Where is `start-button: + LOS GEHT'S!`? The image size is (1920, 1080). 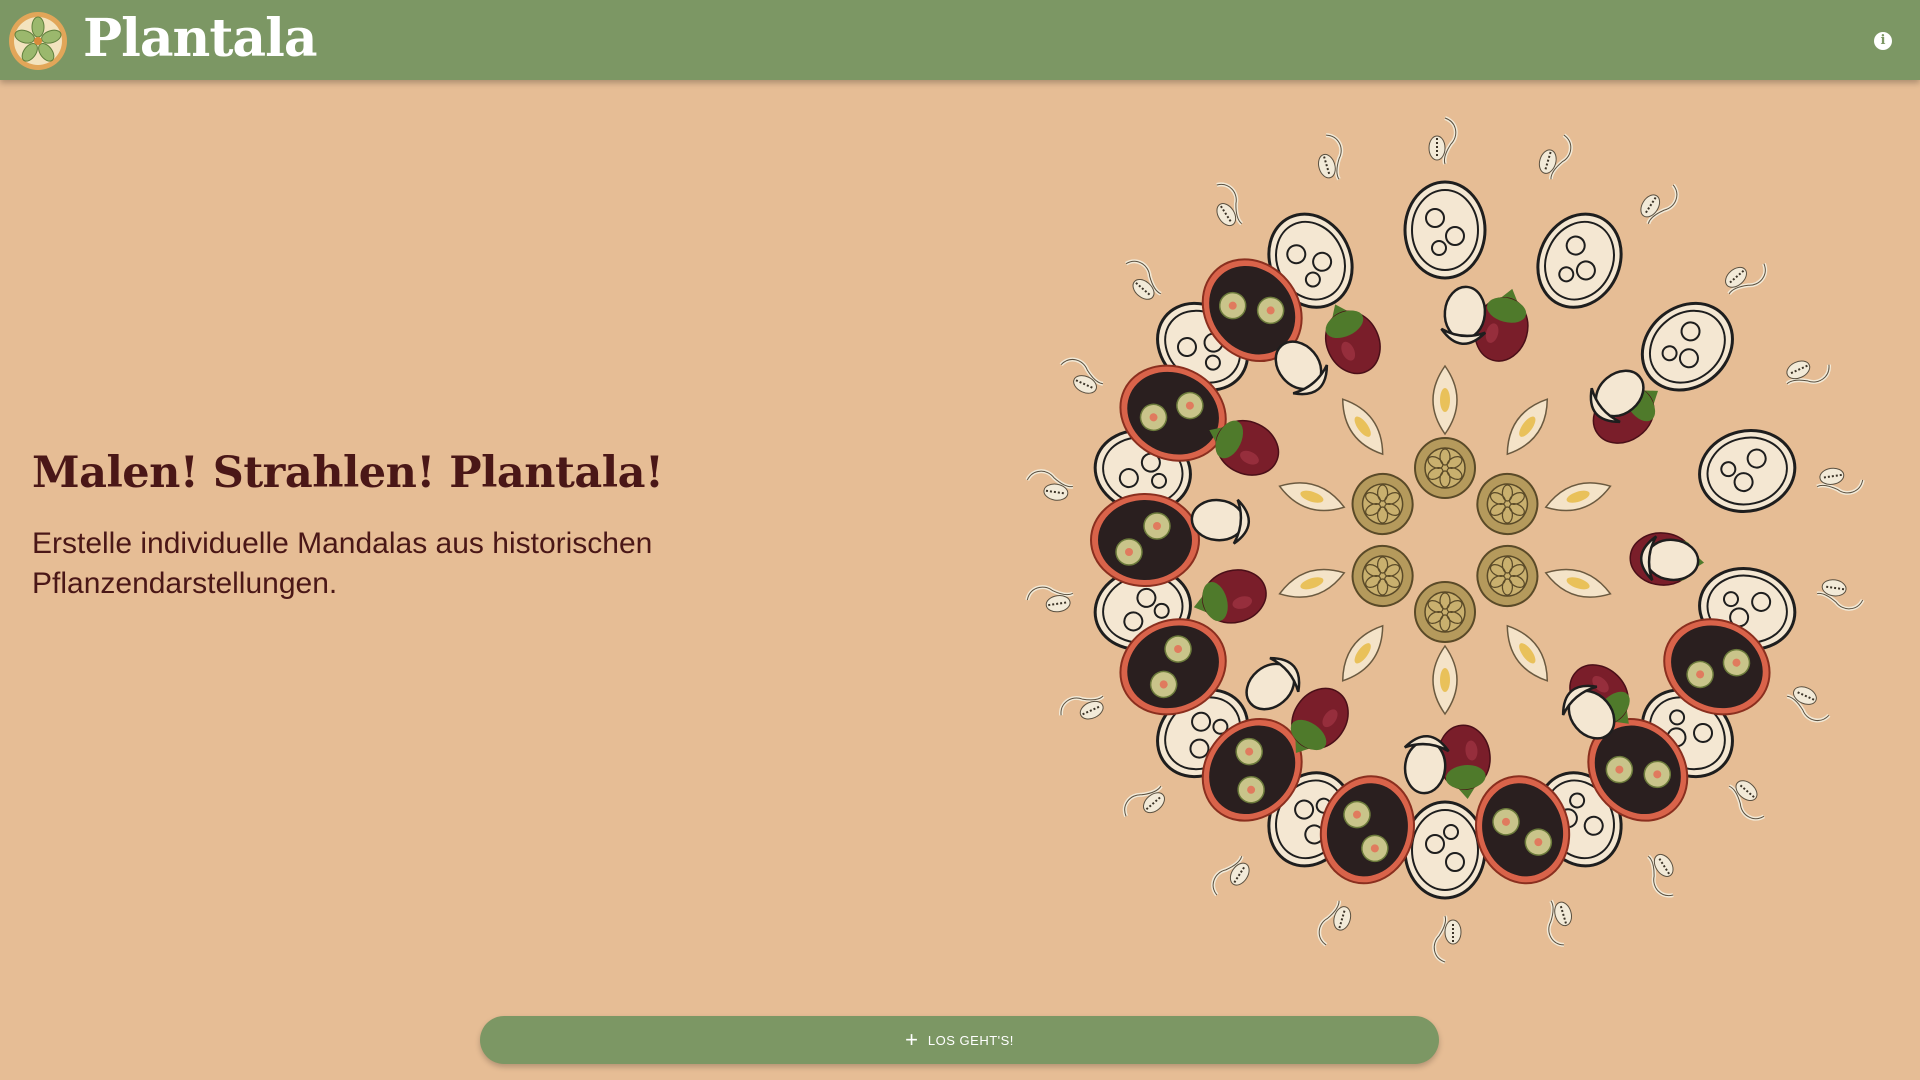
start-button: + LOS GEHT'S! is located at coordinates (959, 1040).